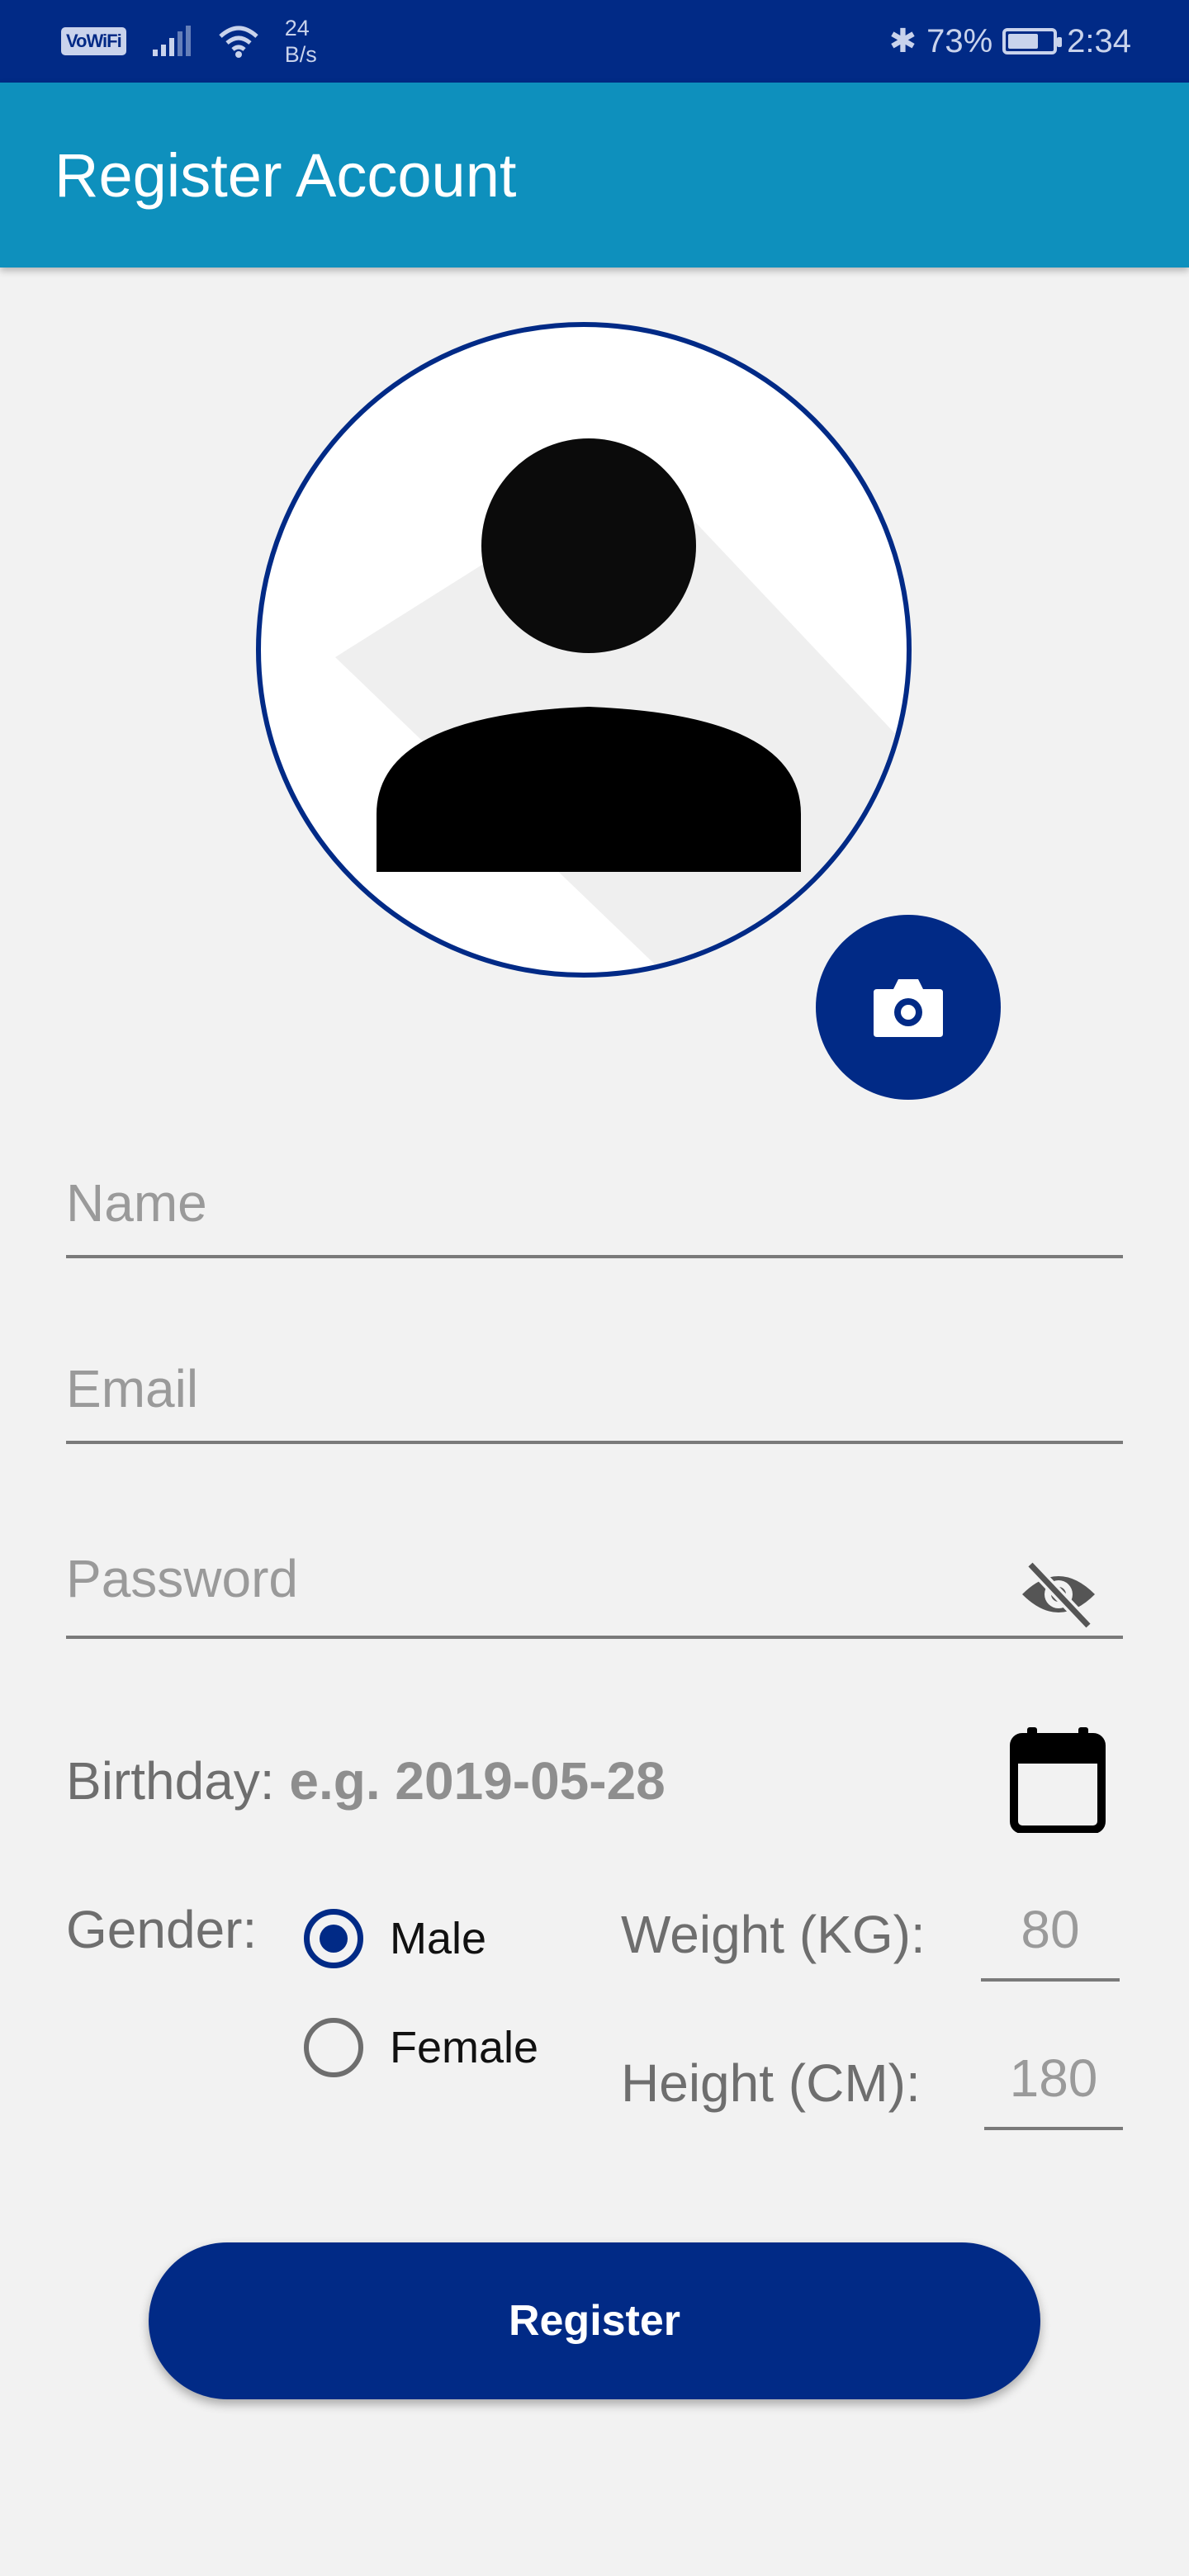 The height and width of the screenshot is (2576, 1189). What do you see at coordinates (477, 1781) in the screenshot?
I see `birthday-hint: e.g. 2019-05-28` at bounding box center [477, 1781].